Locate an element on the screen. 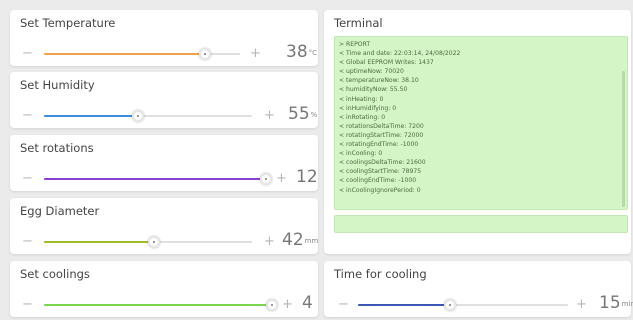 The width and height of the screenshot is (633, 320). egg-diameter-slider-row: − + 42mm is located at coordinates (164, 242).